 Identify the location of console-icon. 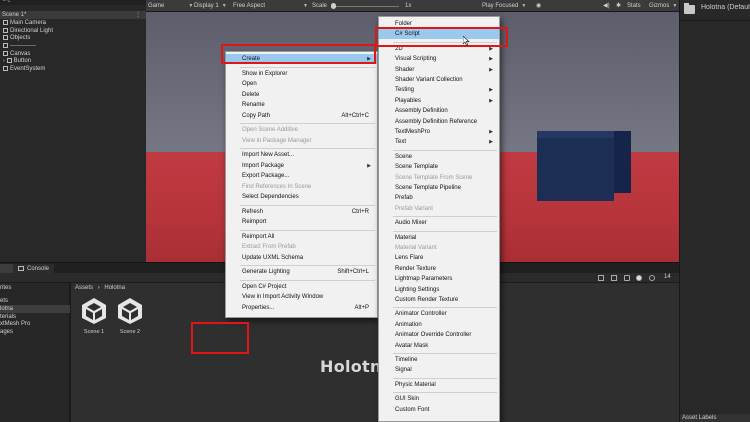
(21, 268).